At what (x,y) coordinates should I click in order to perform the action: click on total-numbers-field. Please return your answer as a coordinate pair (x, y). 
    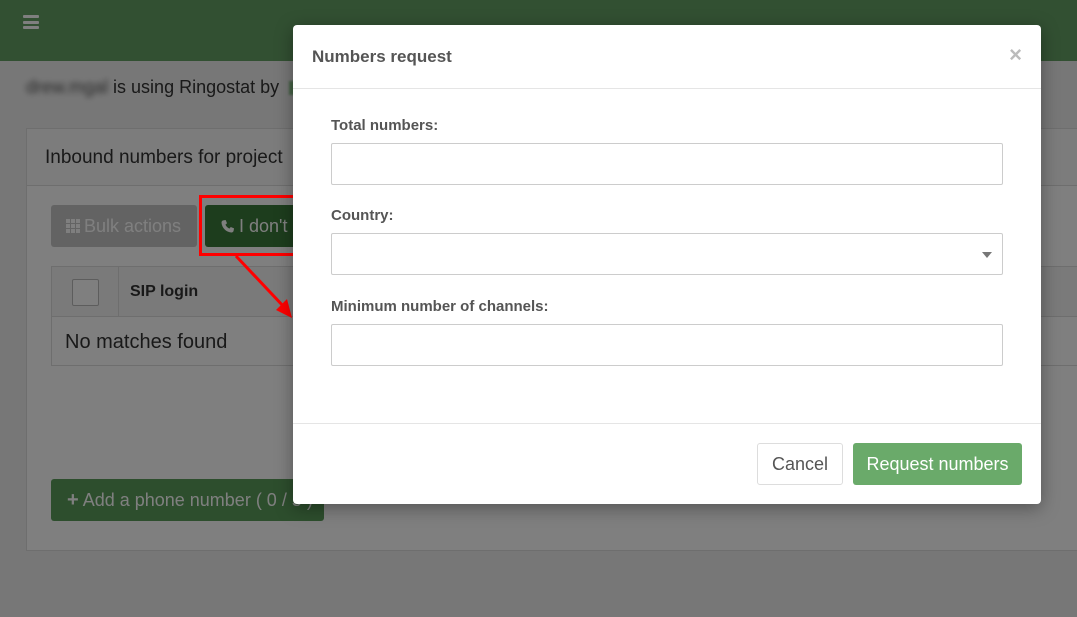
    Looking at the image, I should click on (667, 164).